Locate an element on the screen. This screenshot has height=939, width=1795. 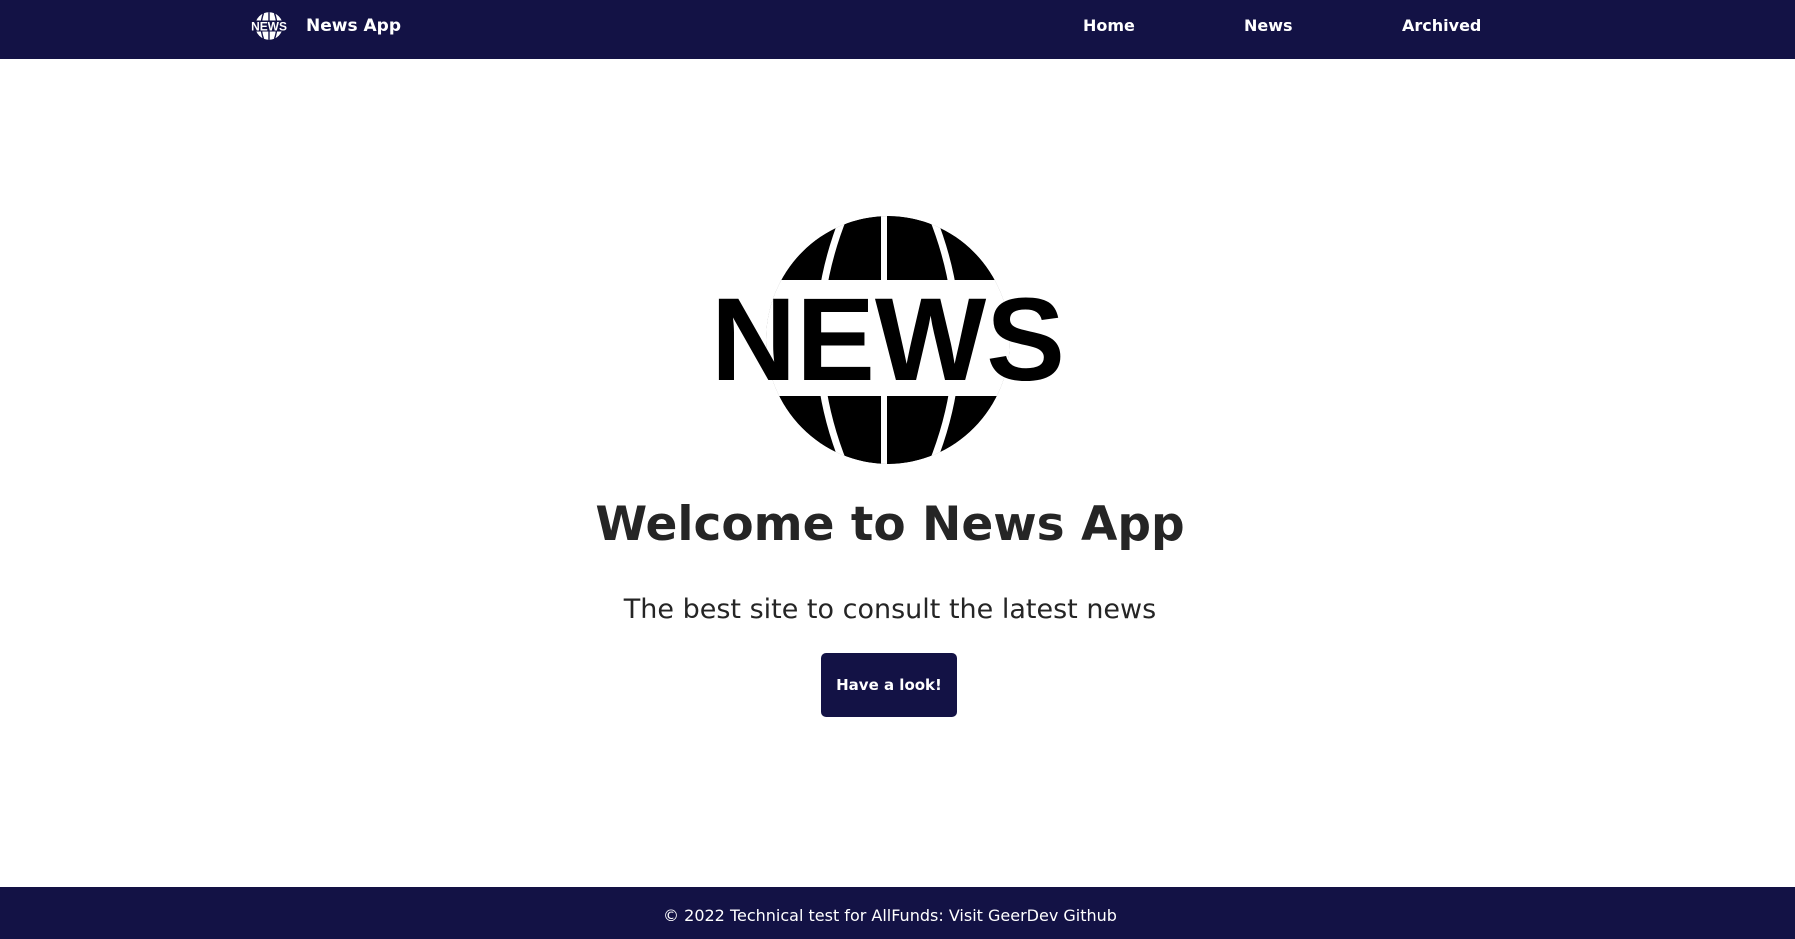
nav-link-news: News is located at coordinates (1268, 26).